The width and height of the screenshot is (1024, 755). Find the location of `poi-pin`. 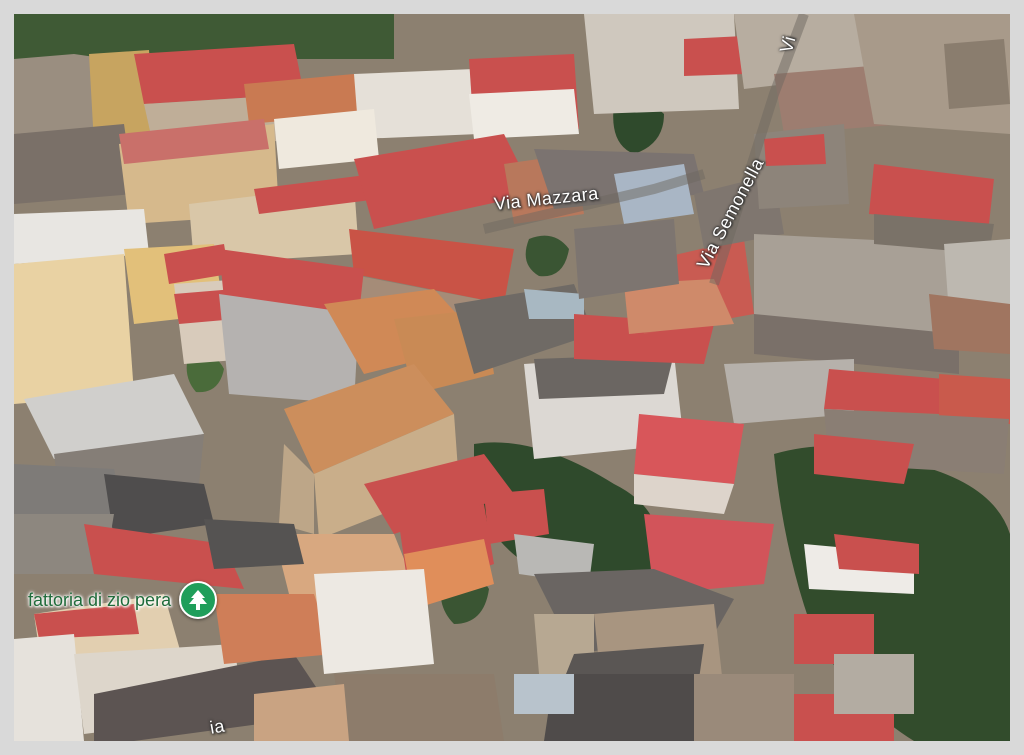

poi-pin is located at coordinates (198, 600).